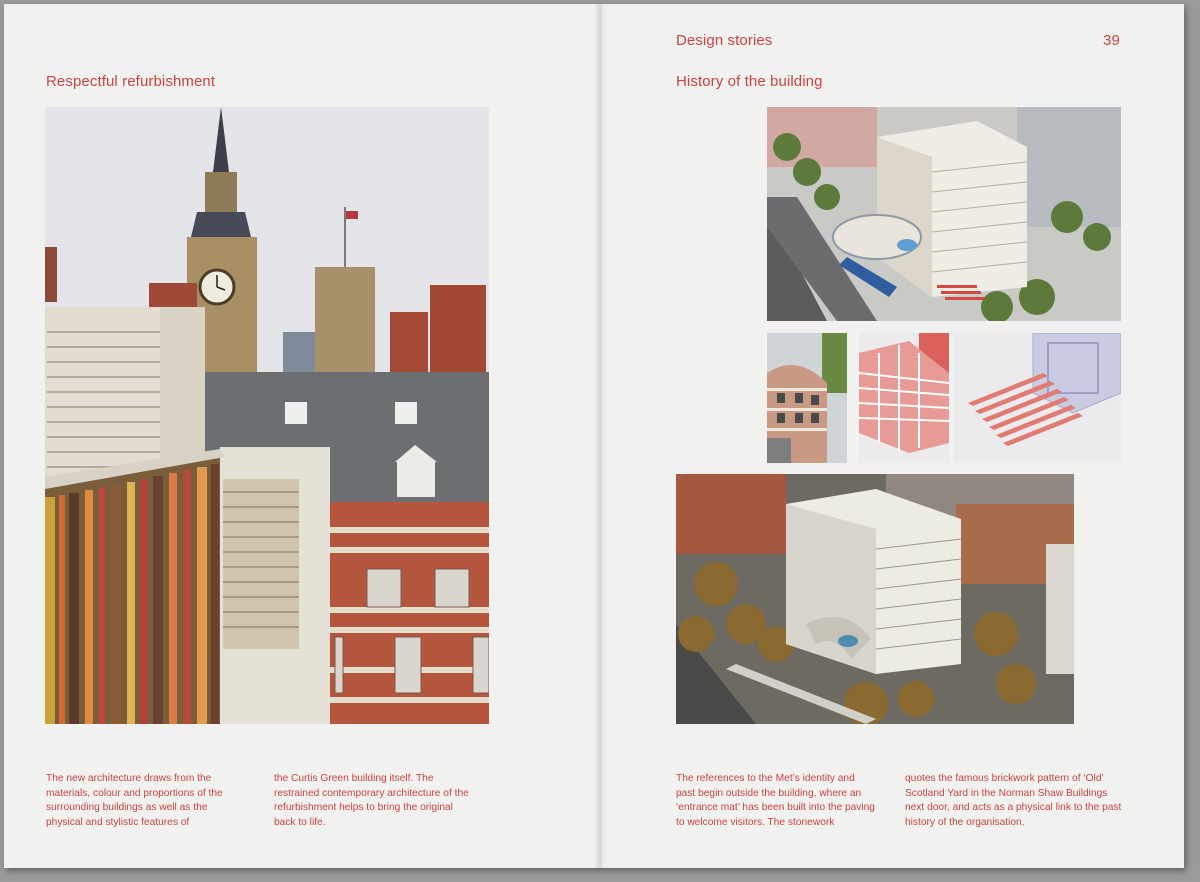  I want to click on corner-building-photo, so click(807, 398).